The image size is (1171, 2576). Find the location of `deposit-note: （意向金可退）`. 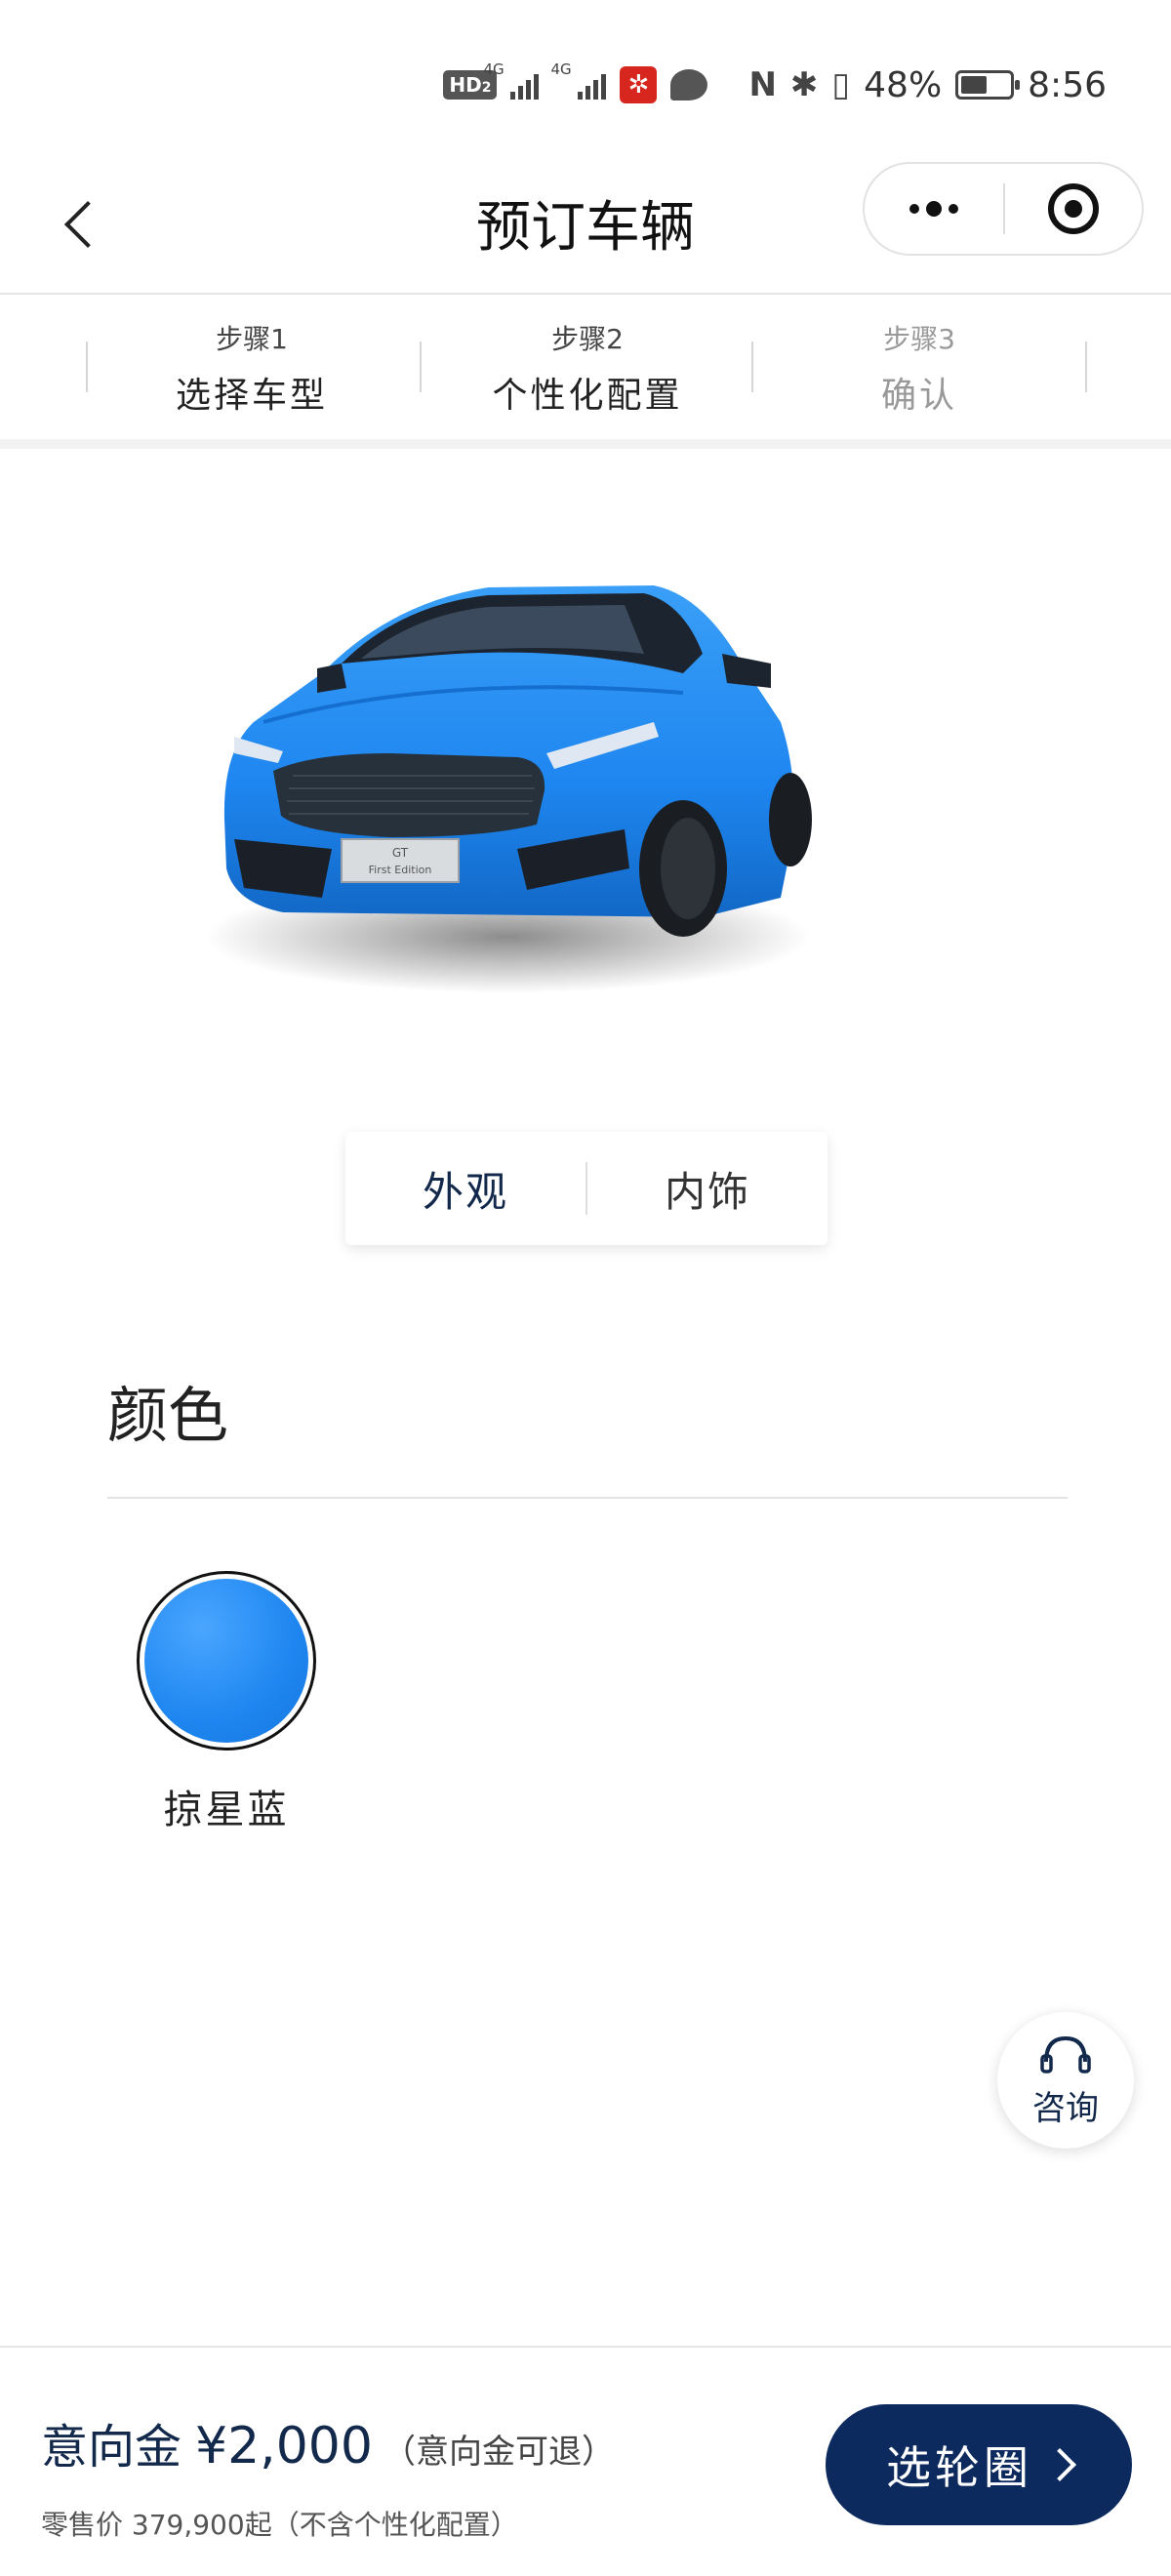

deposit-note: （意向金可退） is located at coordinates (498, 2452).